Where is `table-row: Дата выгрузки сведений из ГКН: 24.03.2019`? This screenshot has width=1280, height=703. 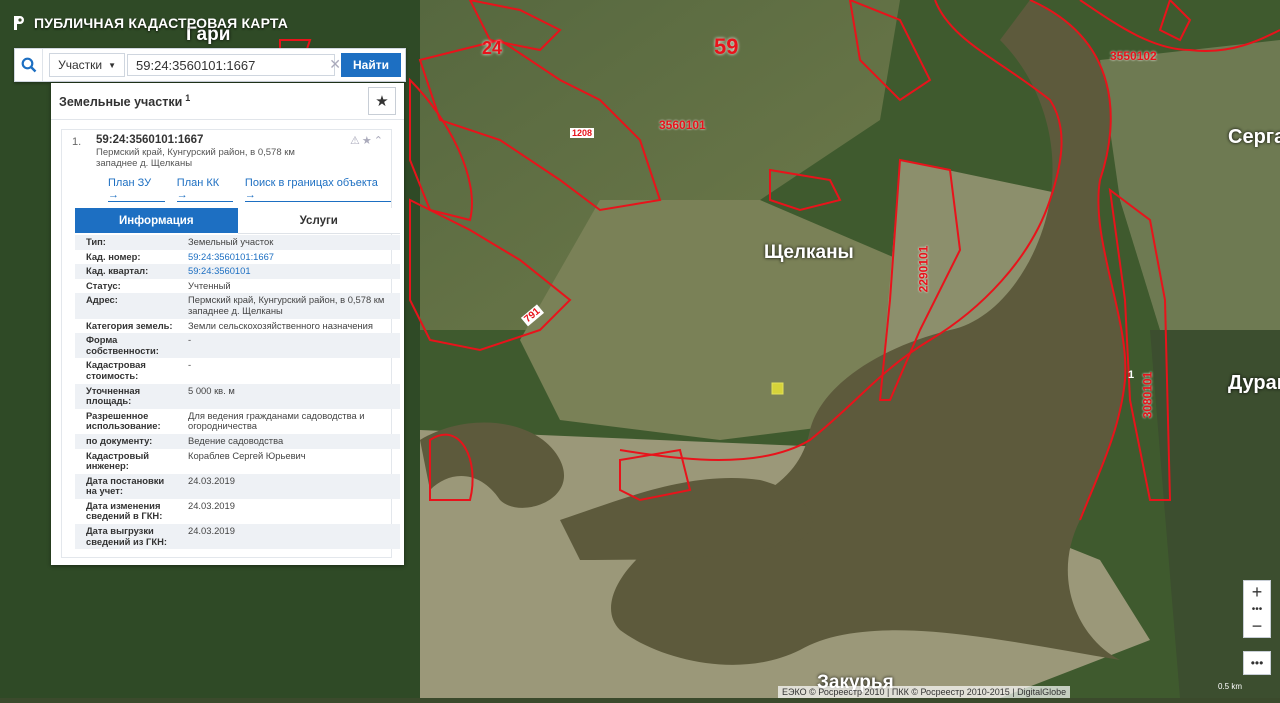
table-row: Дата выгрузки сведений из ГКН: 24.03.2019 is located at coordinates (237, 537).